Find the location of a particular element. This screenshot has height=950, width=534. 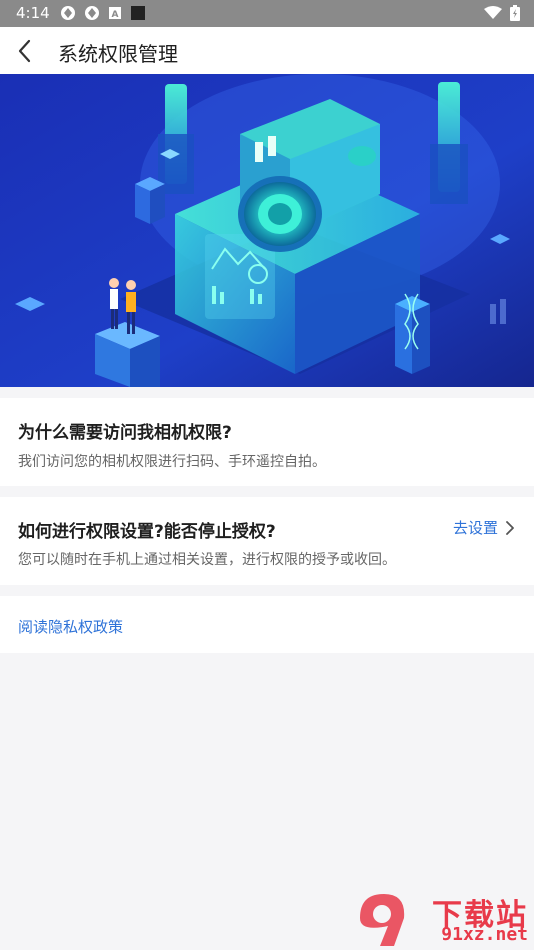

system-status-icons is located at coordinates (502, 13).